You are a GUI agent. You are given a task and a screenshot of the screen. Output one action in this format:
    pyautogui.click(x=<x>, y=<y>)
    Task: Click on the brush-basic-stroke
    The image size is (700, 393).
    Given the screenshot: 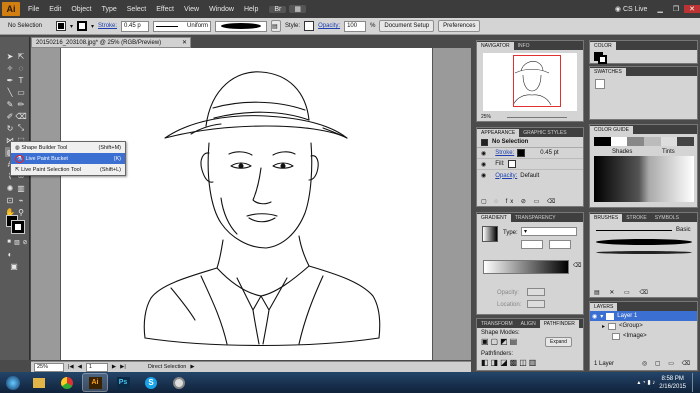 What is the action you would take?
    pyautogui.click(x=634, y=230)
    